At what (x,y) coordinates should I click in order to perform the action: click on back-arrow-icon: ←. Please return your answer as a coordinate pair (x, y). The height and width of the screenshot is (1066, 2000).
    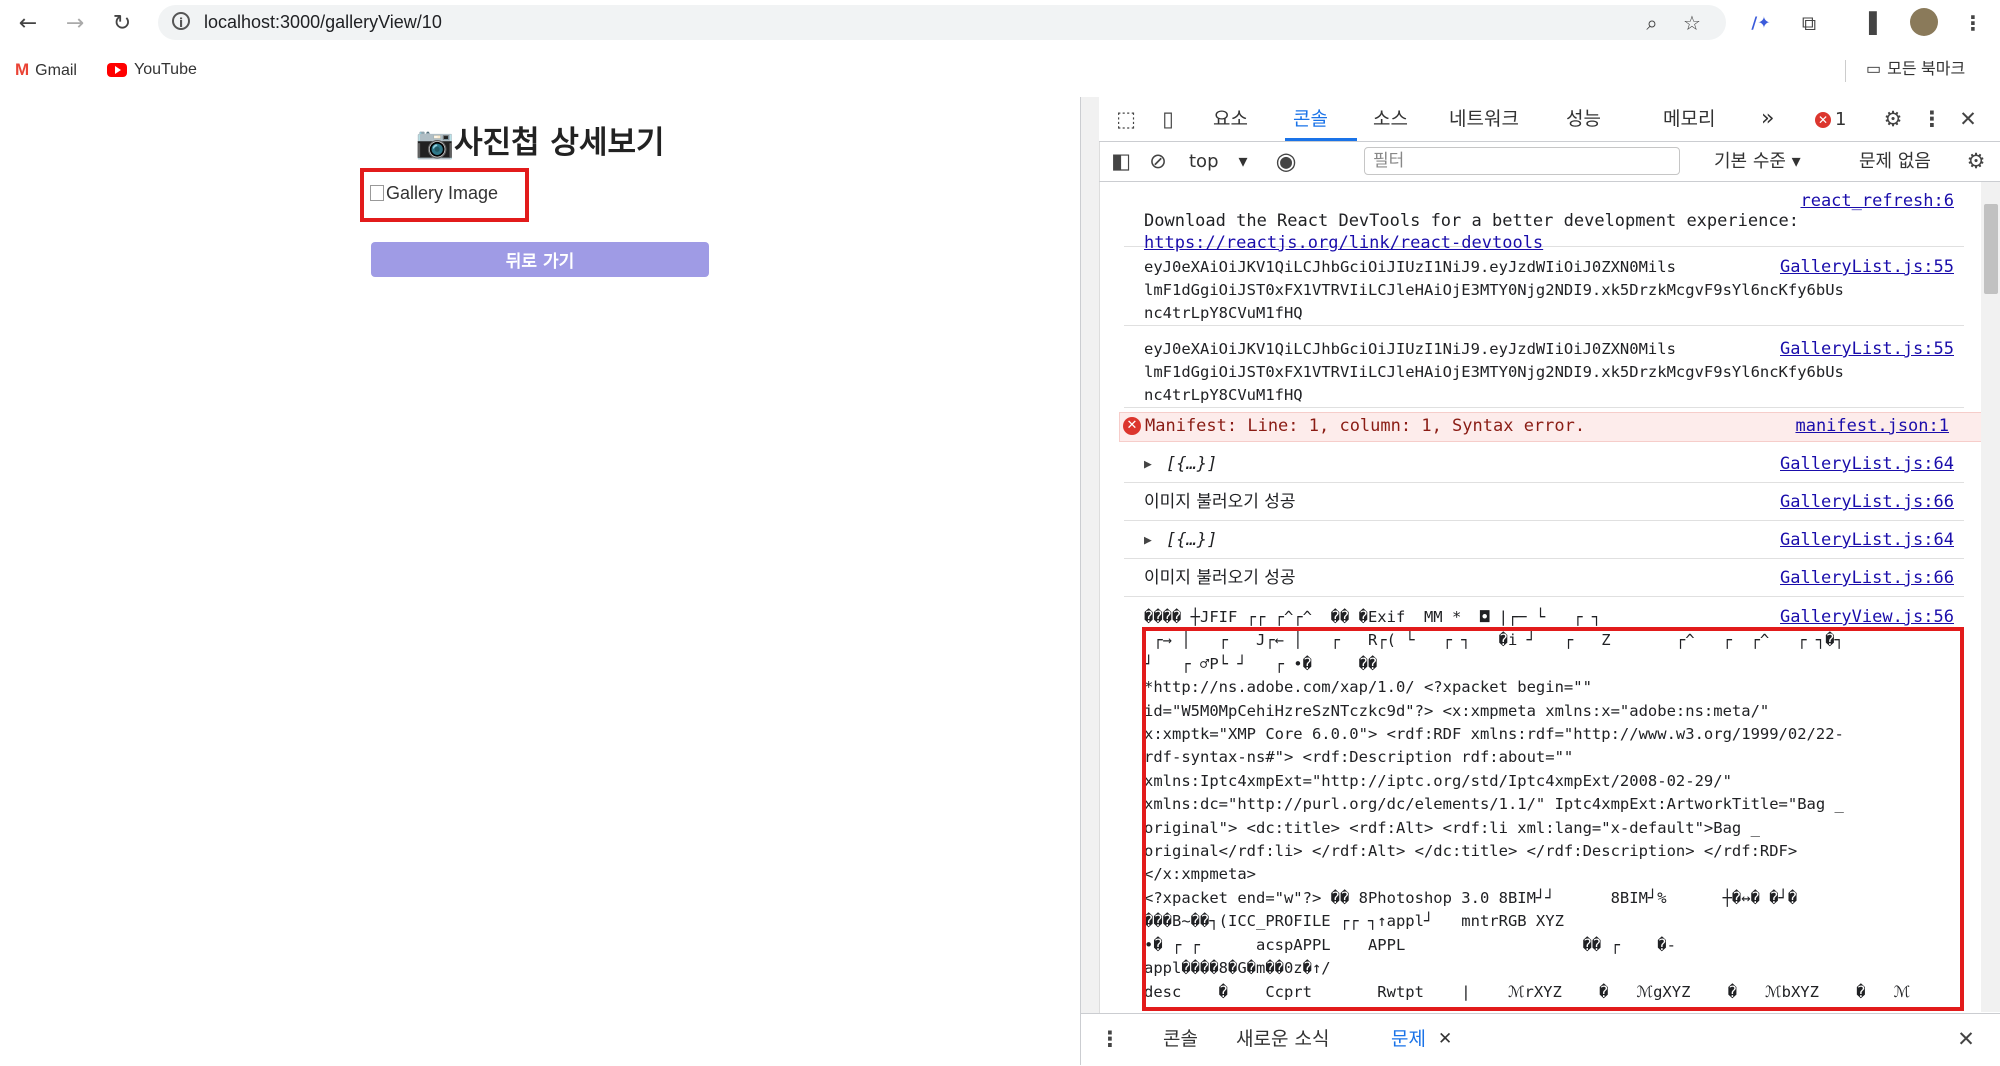
    Looking at the image, I should click on (28, 23).